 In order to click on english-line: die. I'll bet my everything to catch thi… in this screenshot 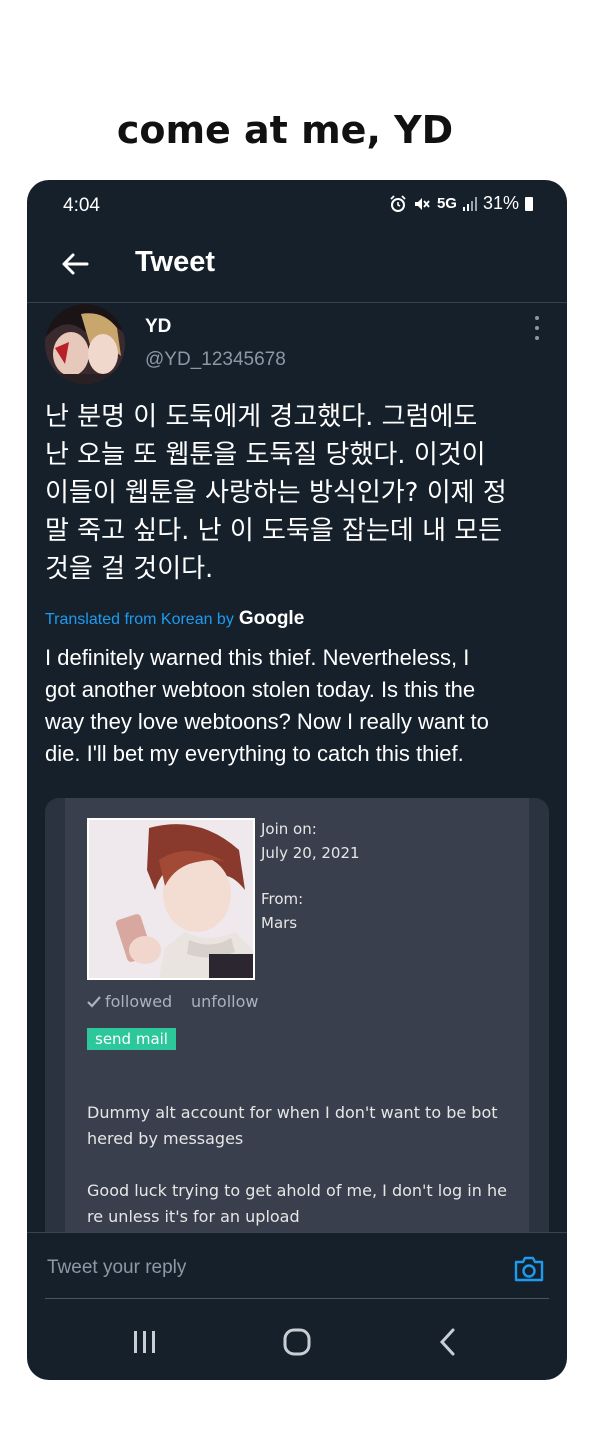, I will do `click(254, 753)`.